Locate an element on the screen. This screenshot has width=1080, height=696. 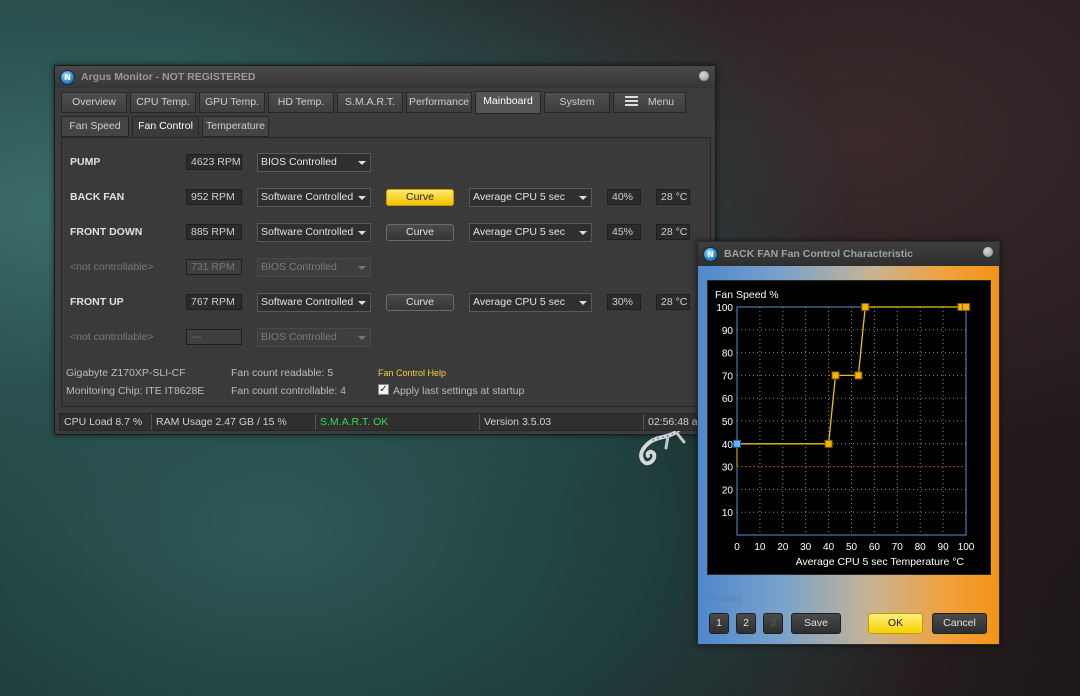
chart-ylabel: Fan Speed % is located at coordinates (747, 295).